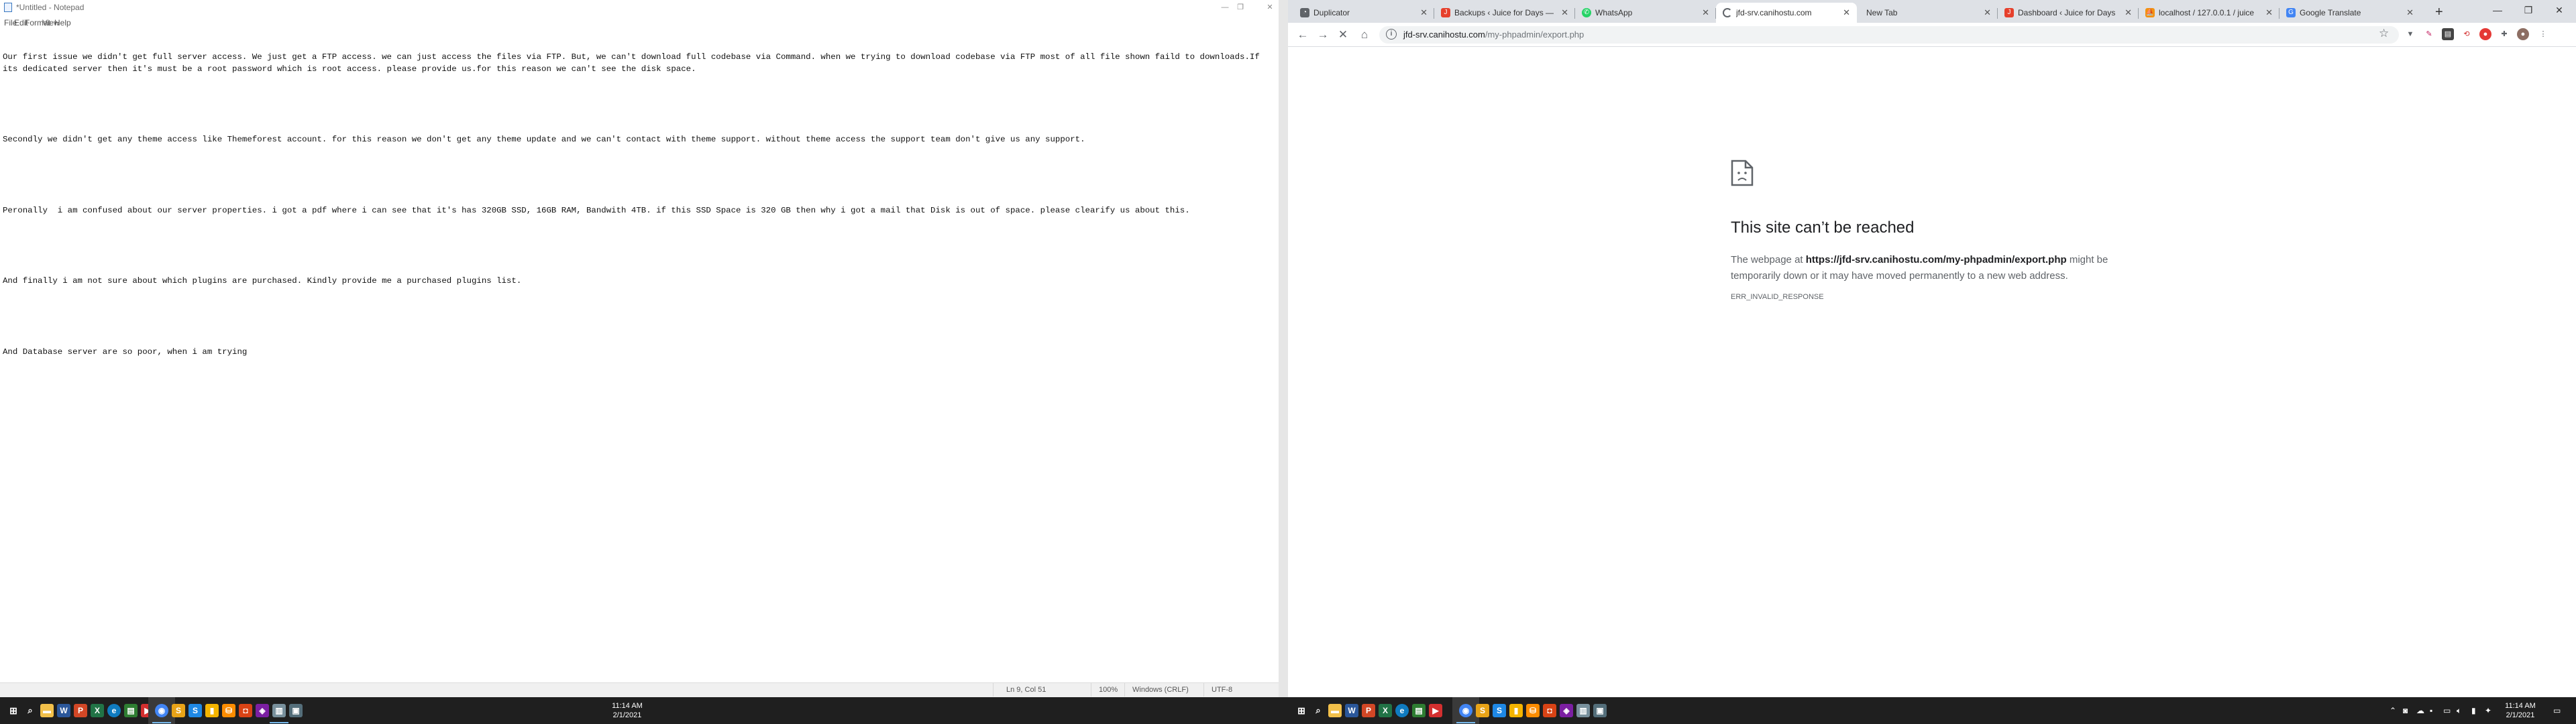 The height and width of the screenshot is (724, 2576). I want to click on stop-loading-button: ✕, so click(1343, 35).